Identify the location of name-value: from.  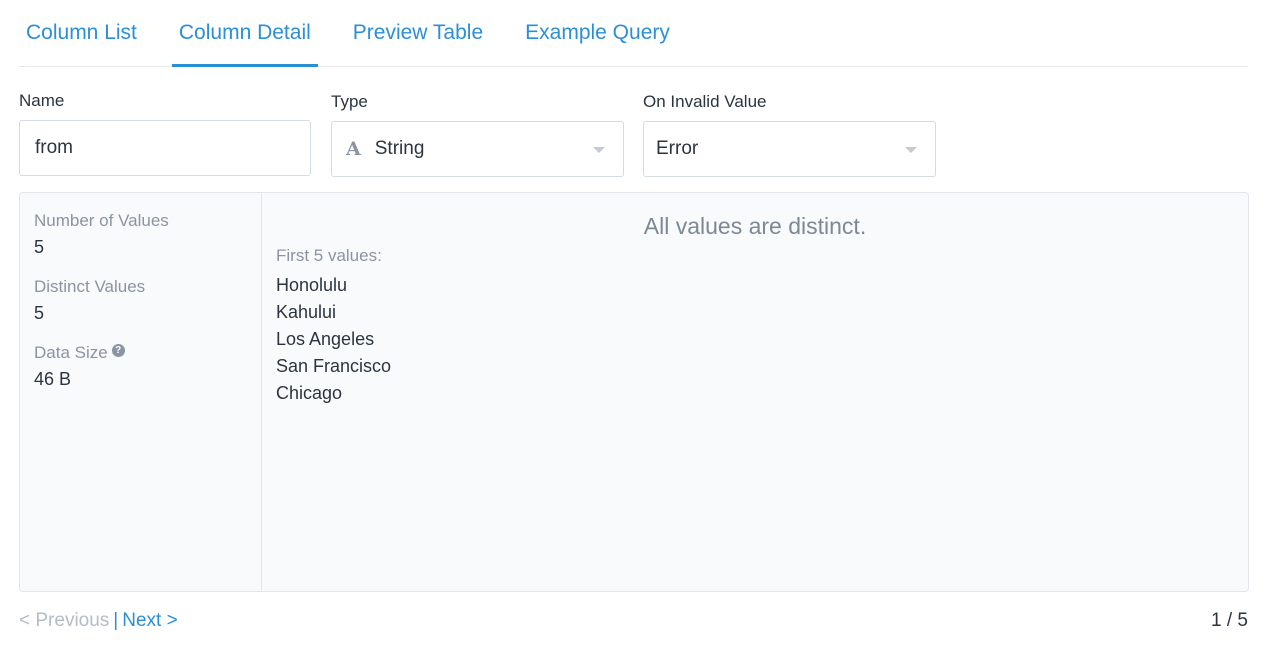
(54, 147).